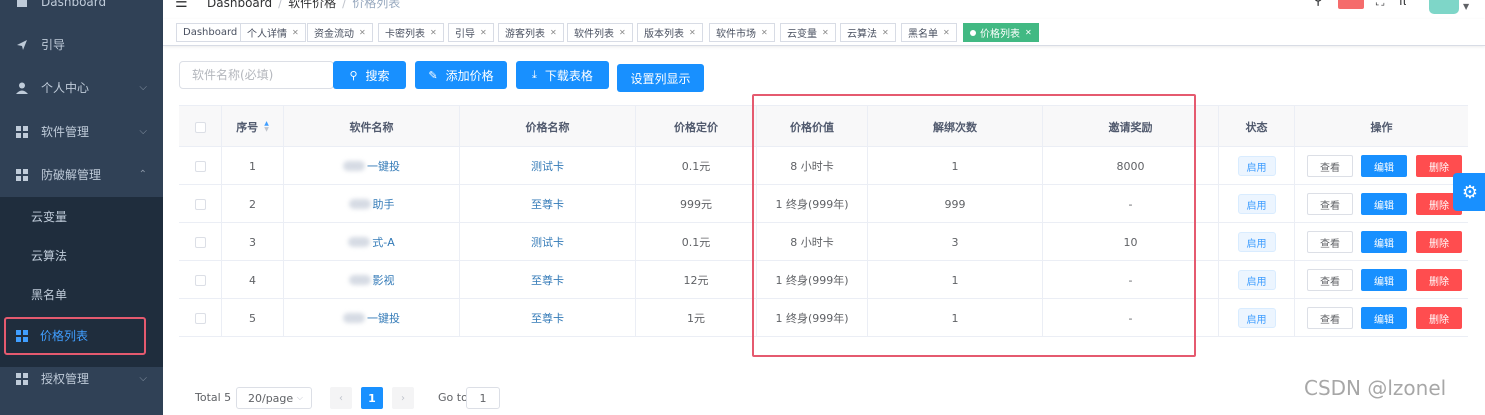 This screenshot has height=415, width=1485. I want to click on header-price-name: 价格名称, so click(548, 127).